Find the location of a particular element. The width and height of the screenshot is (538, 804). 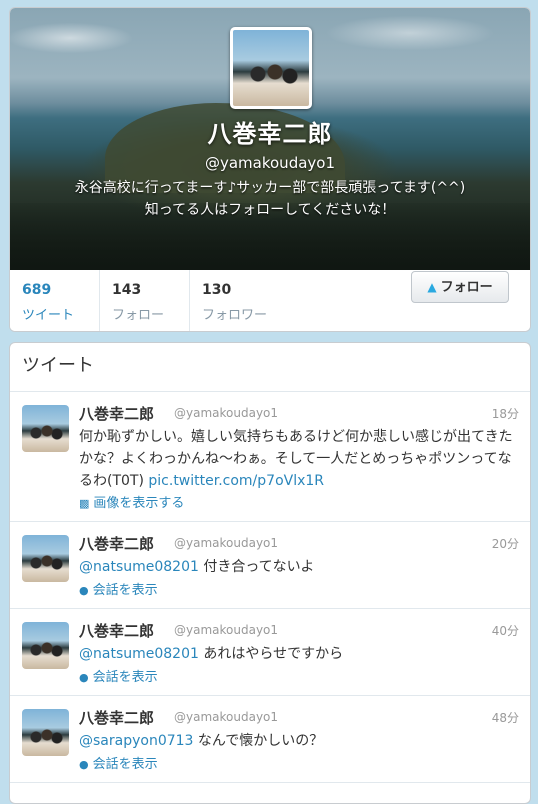

tweet-mention-link: @sarapyon0713 is located at coordinates (136, 741).